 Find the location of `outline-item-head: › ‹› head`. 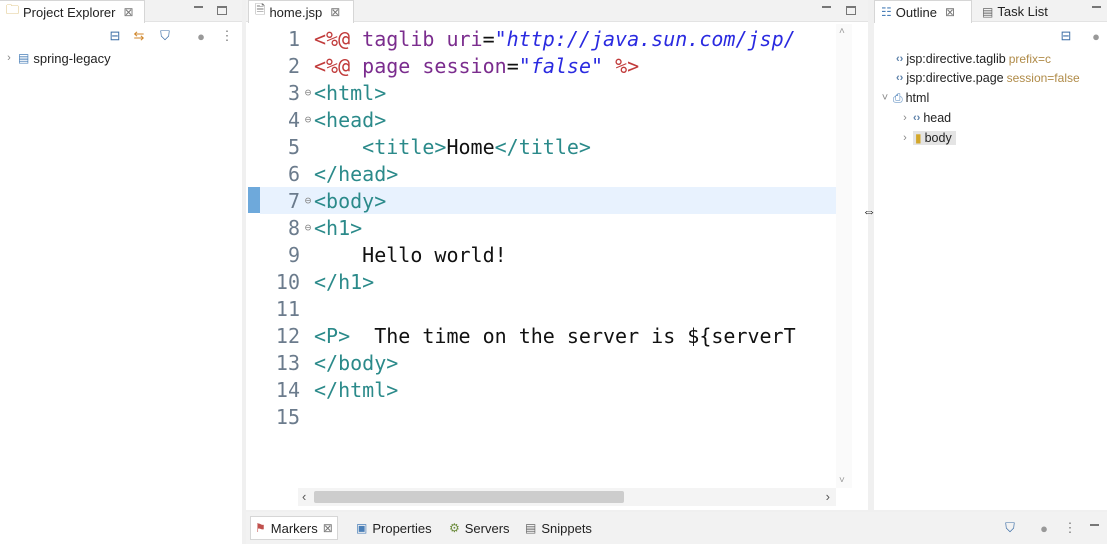

outline-item-head: › ‹› head is located at coordinates (925, 118).